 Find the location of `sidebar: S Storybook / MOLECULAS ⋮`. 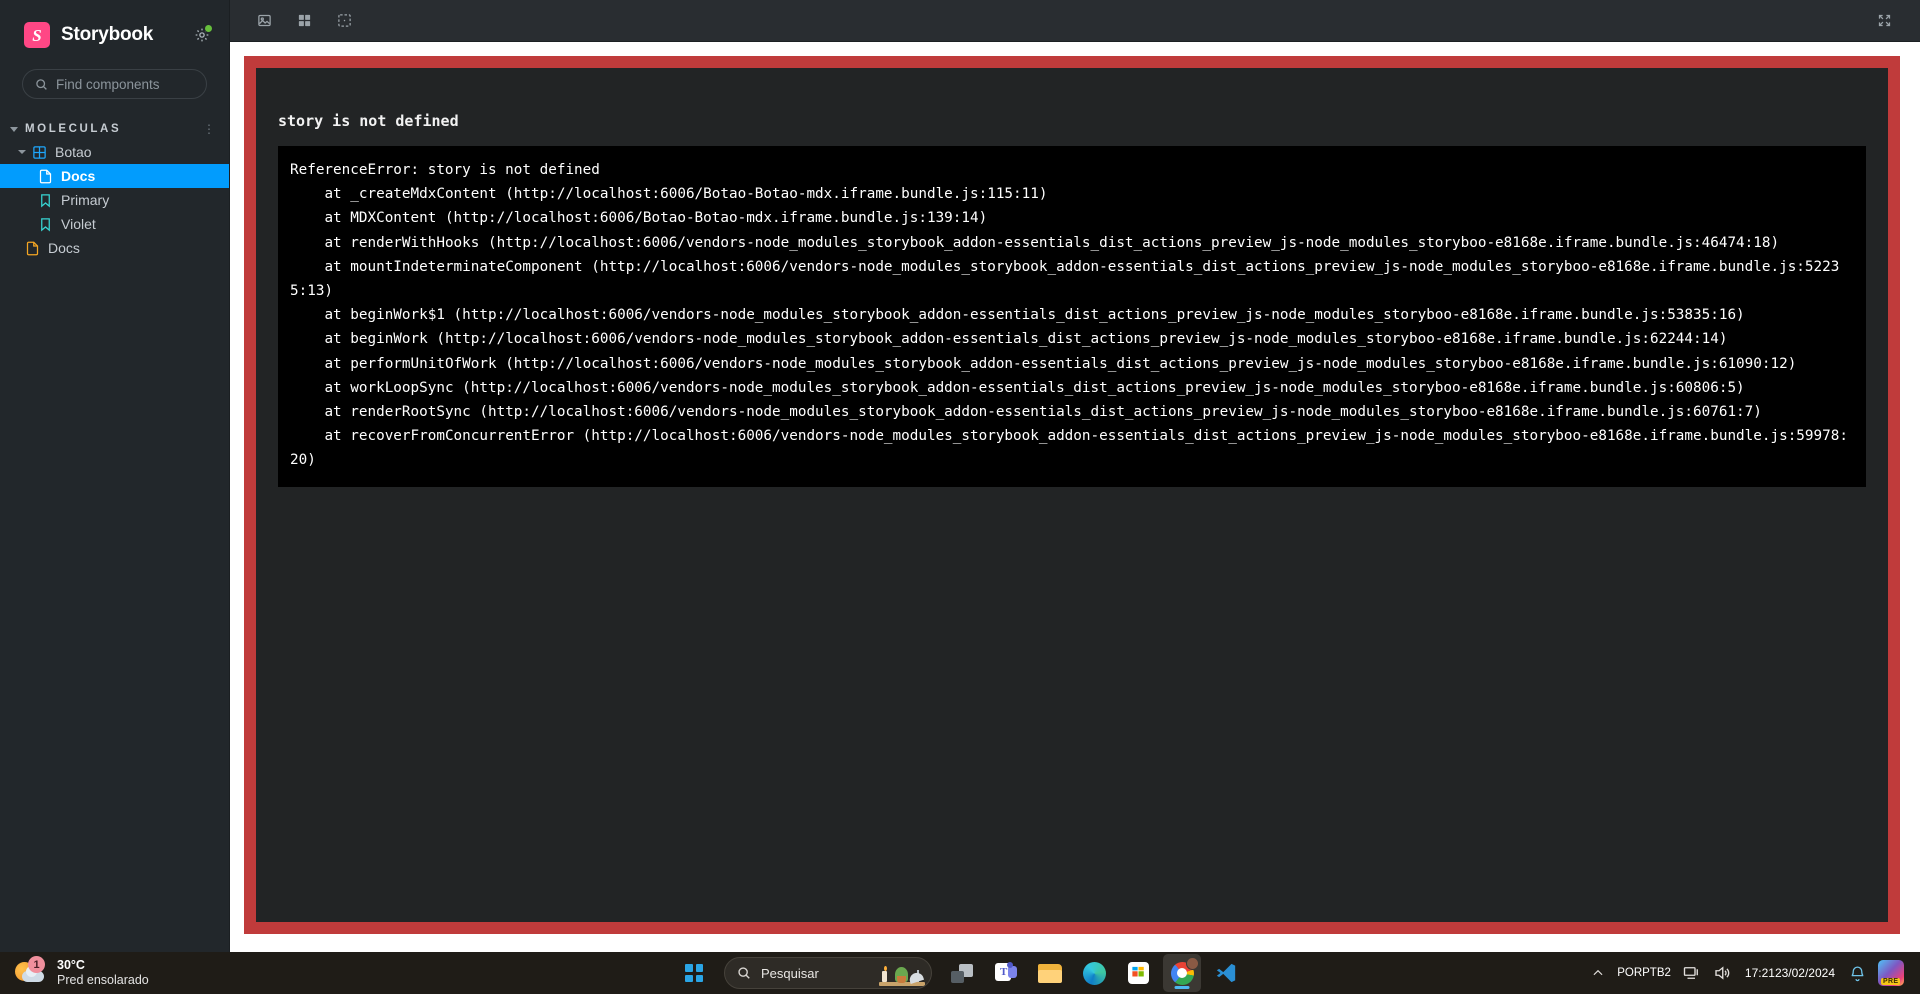

sidebar: S Storybook / MOLECULAS ⋮ is located at coordinates (126, 476).